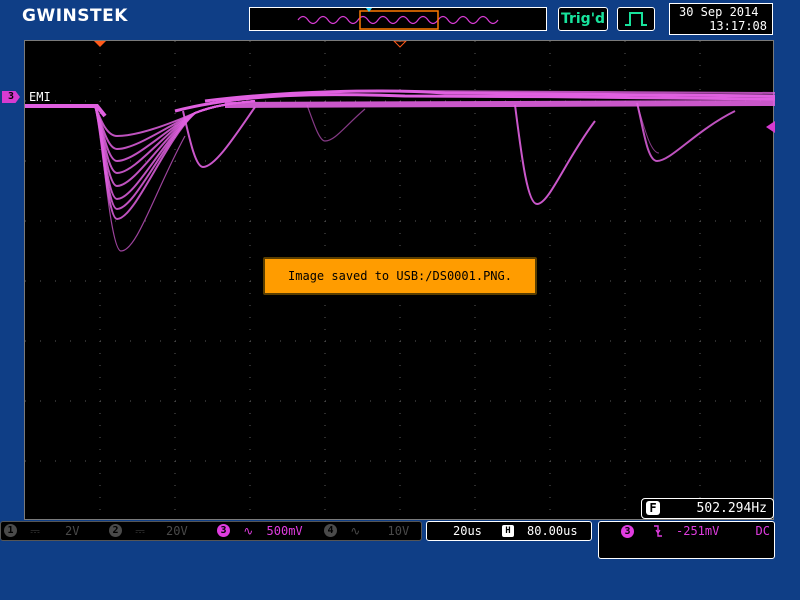 The height and width of the screenshot is (600, 800). What do you see at coordinates (719, 12) in the screenshot?
I see `date: 30 Sep 2014` at bounding box center [719, 12].